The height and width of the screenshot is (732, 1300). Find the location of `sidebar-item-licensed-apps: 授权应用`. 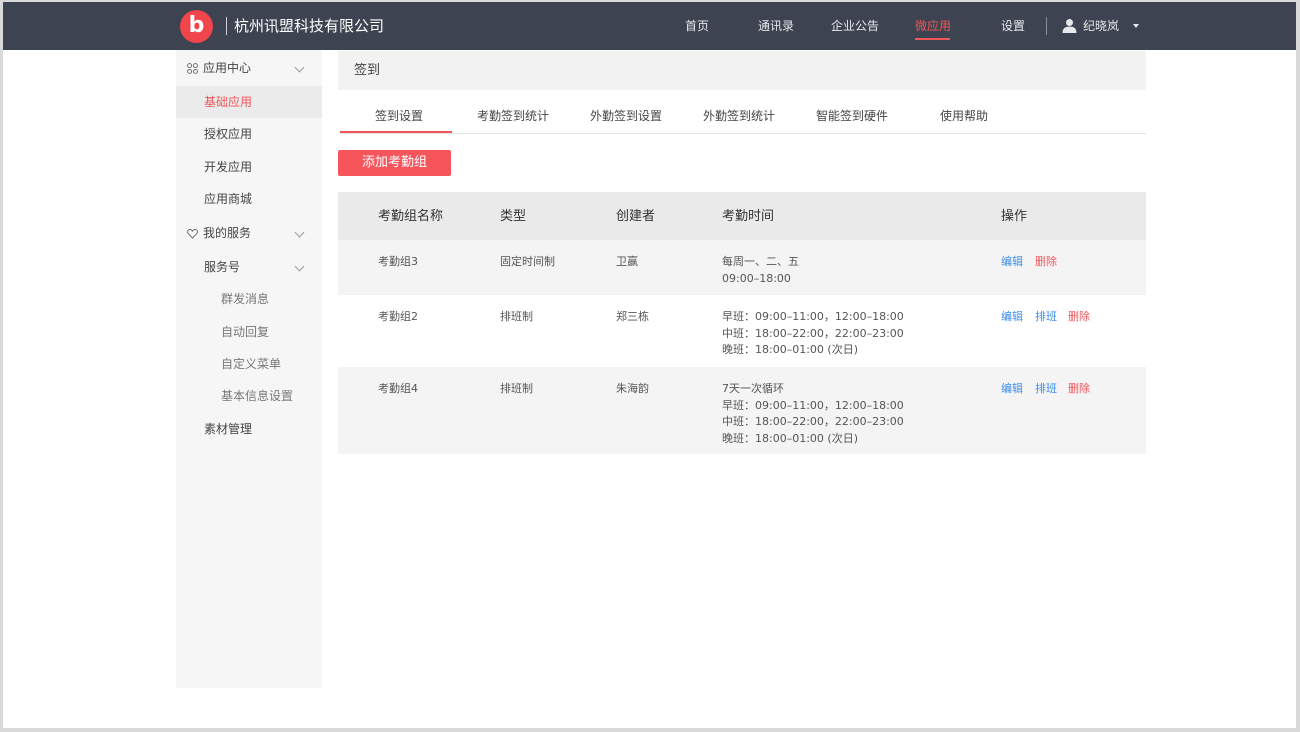

sidebar-item-licensed-apps: 授权应用 is located at coordinates (249, 134).